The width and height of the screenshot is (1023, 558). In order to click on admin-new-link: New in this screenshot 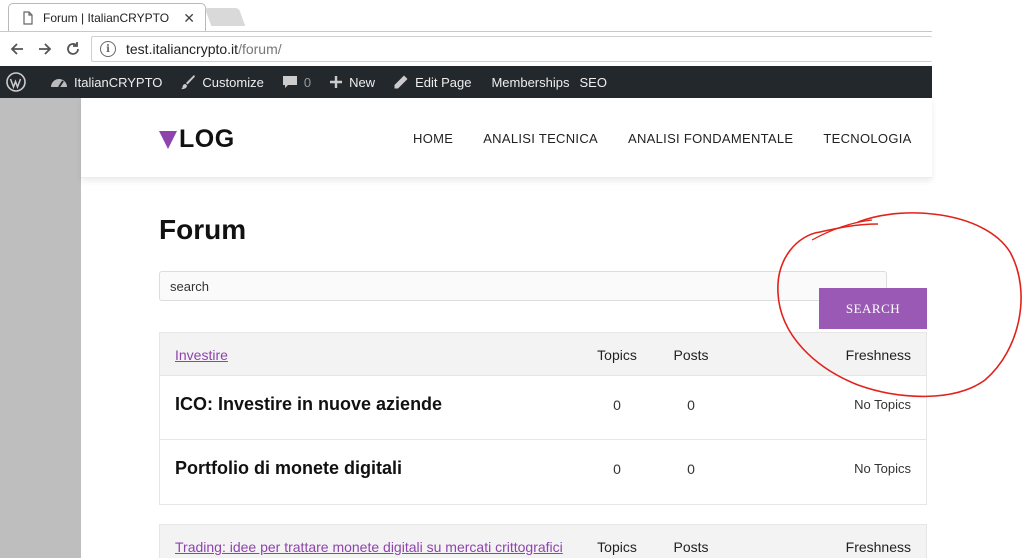, I will do `click(352, 82)`.